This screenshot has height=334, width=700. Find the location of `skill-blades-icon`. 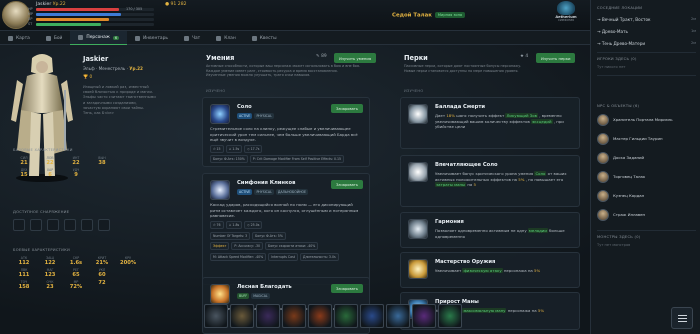

skill-blades-icon is located at coordinates (220, 190).